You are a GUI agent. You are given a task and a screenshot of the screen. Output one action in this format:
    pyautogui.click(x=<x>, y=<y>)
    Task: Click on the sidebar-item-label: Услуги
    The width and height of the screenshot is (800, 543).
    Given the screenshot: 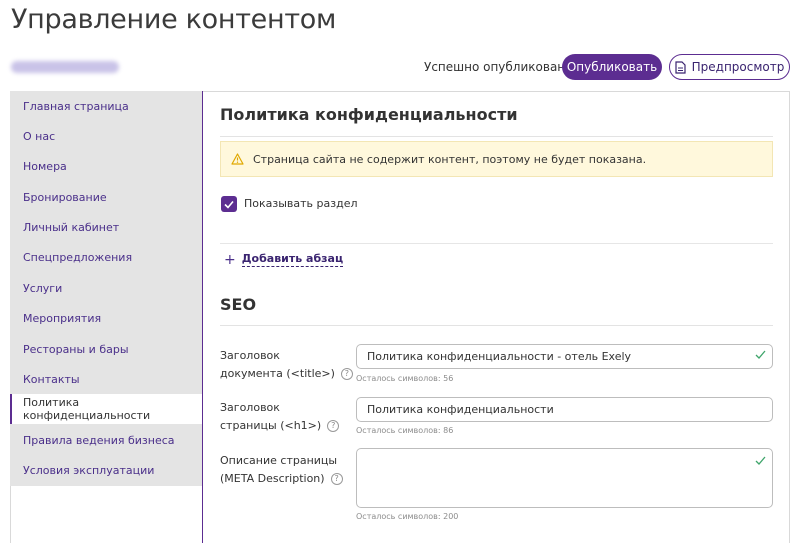 What is the action you would take?
    pyautogui.click(x=43, y=288)
    